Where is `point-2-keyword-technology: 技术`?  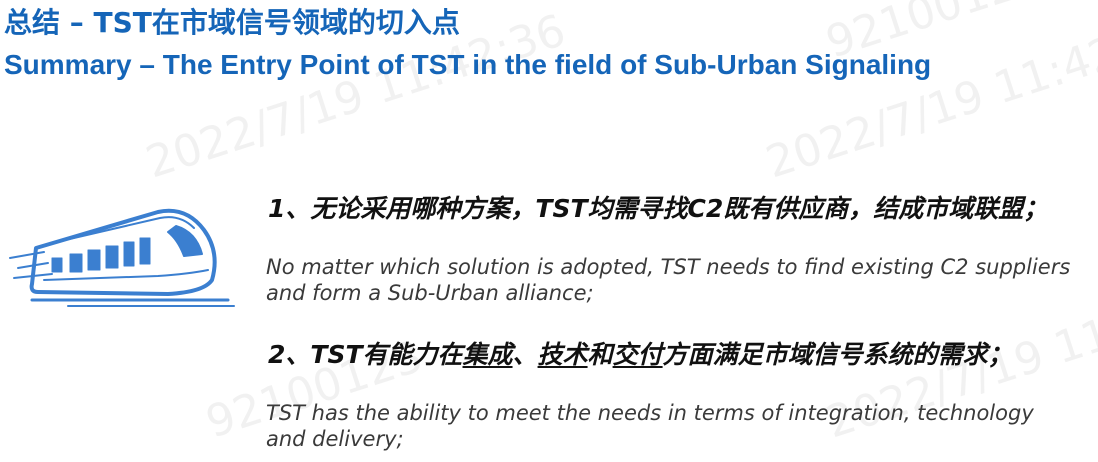 point-2-keyword-technology: 技术 is located at coordinates (562, 354).